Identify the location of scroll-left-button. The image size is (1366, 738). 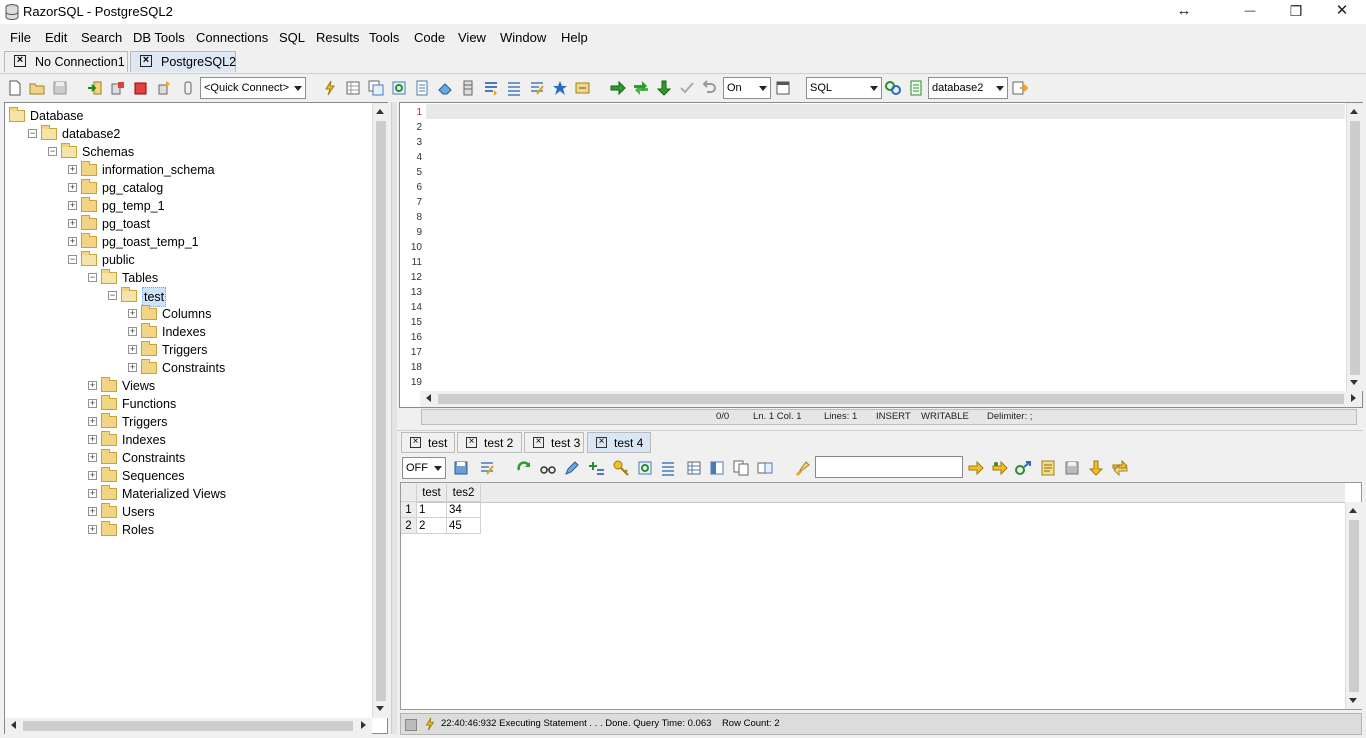
(13, 725).